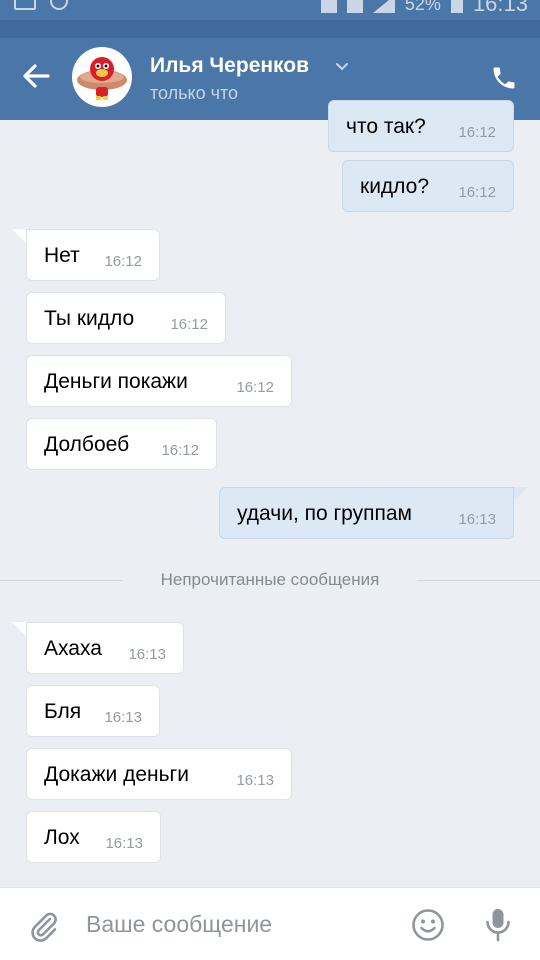  I want to click on message-text: Ахаха, so click(73, 648).